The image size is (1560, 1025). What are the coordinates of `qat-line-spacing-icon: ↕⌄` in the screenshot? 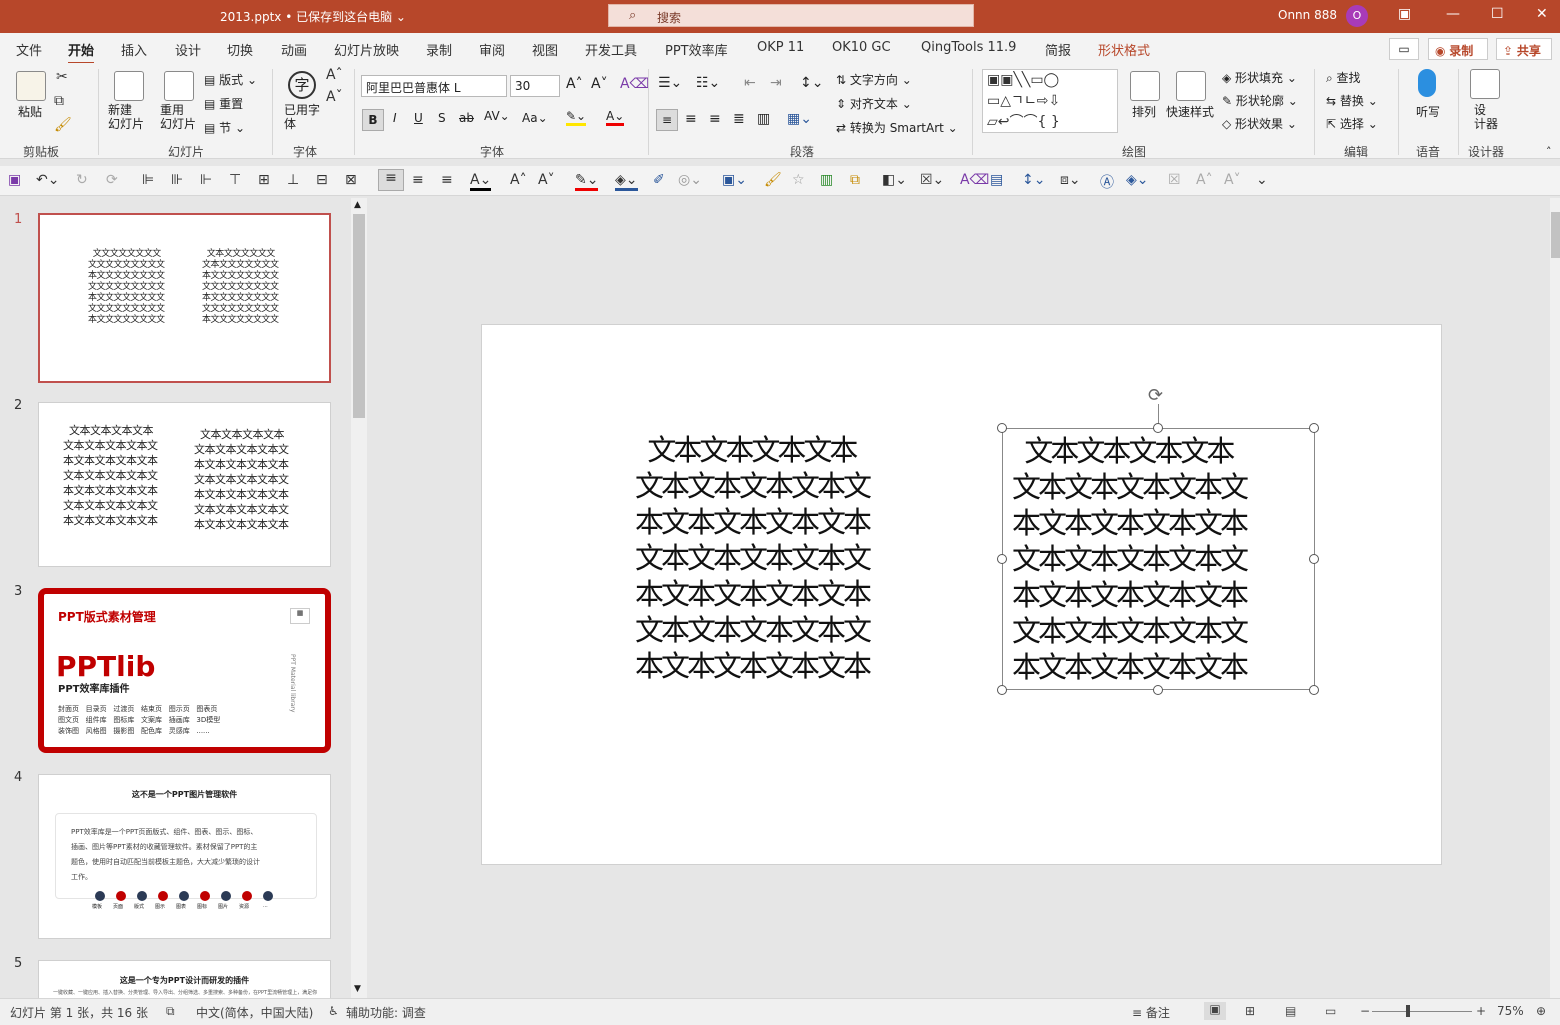 It's located at (1033, 180).